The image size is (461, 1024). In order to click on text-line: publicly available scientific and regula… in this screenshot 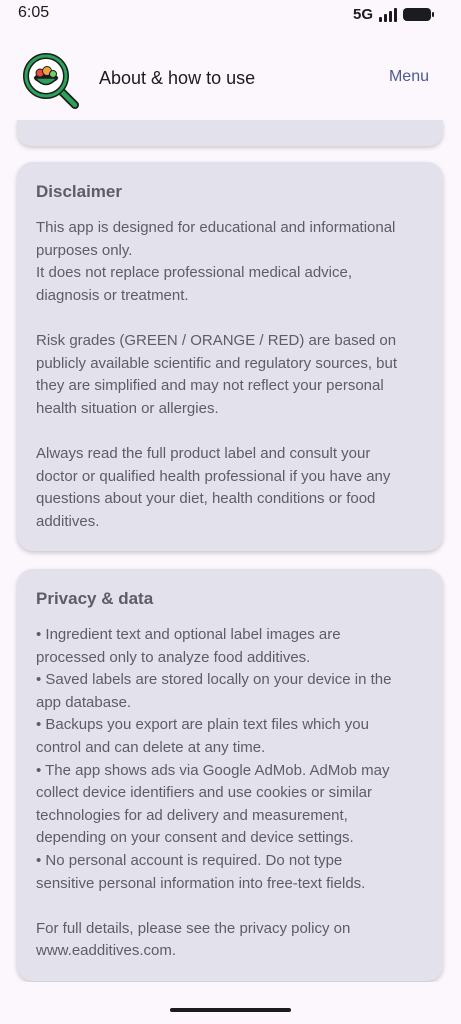, I will do `click(217, 363)`.